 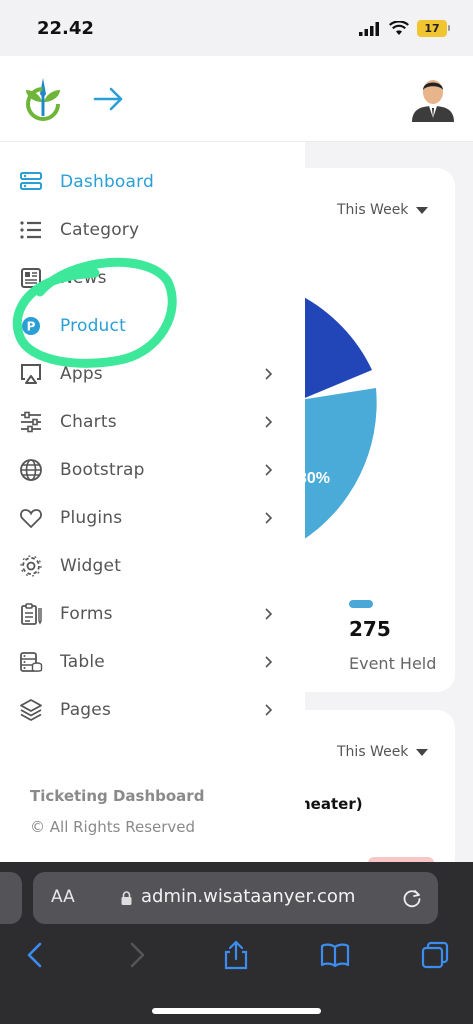 I want to click on sidebar-item-label: Table, so click(x=82, y=662).